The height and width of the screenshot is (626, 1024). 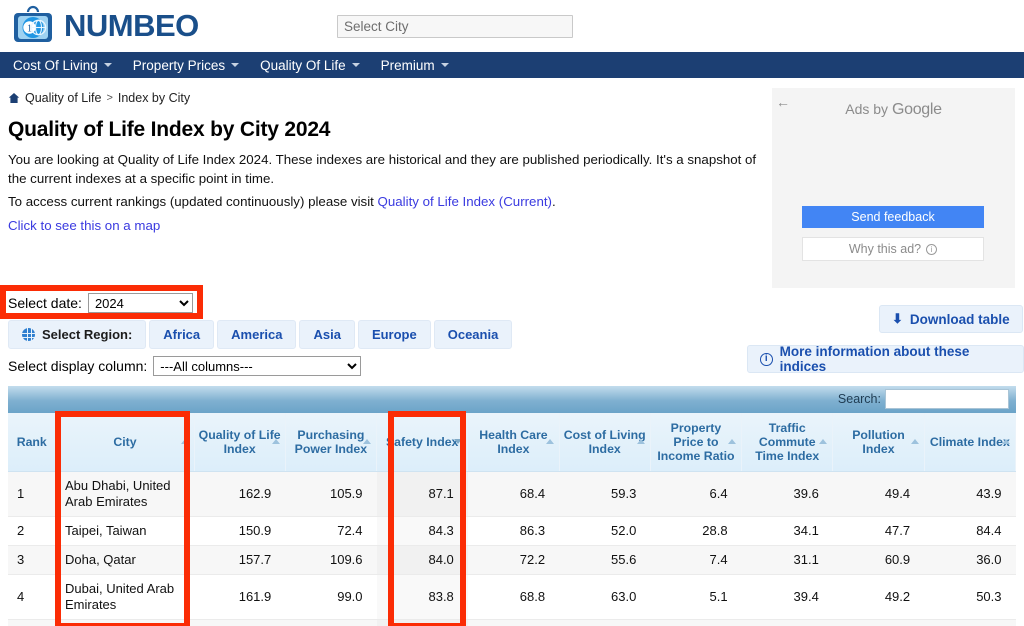 I want to click on nav-item-property-prices: Property Prices, so click(x=190, y=65).